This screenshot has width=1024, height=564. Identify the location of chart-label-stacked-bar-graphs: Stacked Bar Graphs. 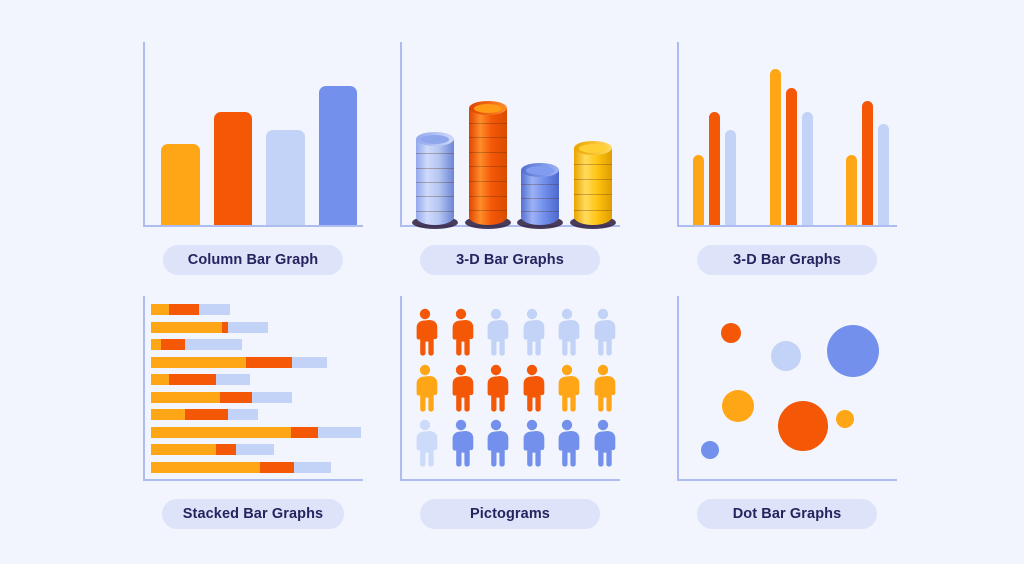
(253, 514).